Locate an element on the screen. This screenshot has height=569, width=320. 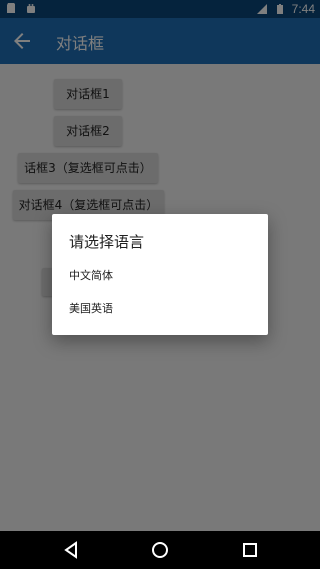
nav-home-button is located at coordinates (160, 550).